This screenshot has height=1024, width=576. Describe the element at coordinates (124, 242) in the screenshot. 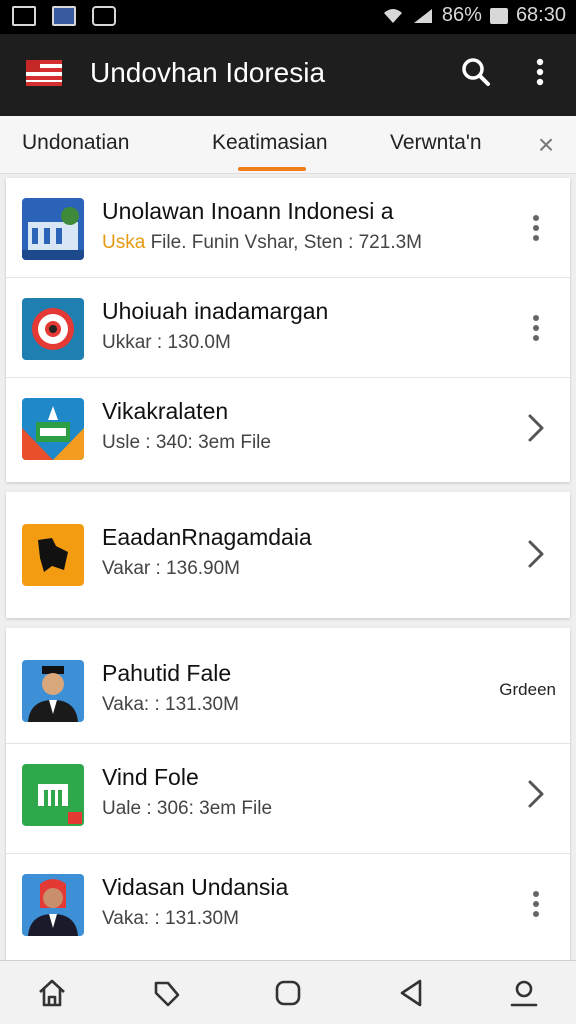

I see `item-subtitle-highlight: Uska` at that location.